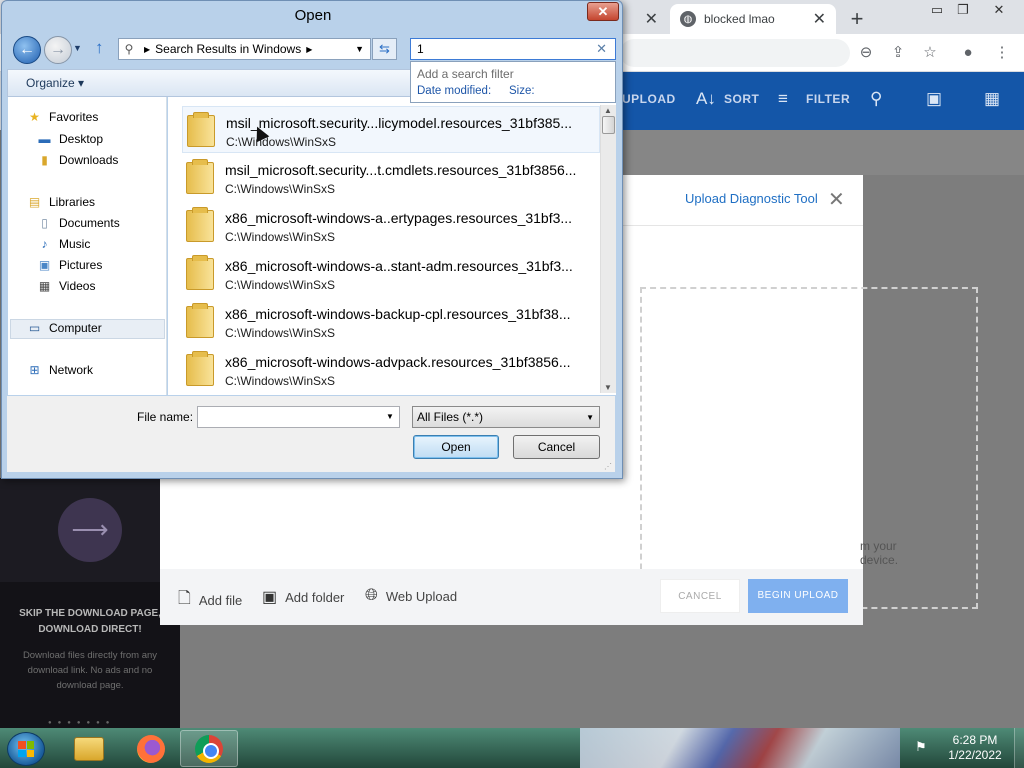 The height and width of the screenshot is (768, 1024). What do you see at coordinates (857, 19) in the screenshot?
I see `new-tab-button: +` at bounding box center [857, 19].